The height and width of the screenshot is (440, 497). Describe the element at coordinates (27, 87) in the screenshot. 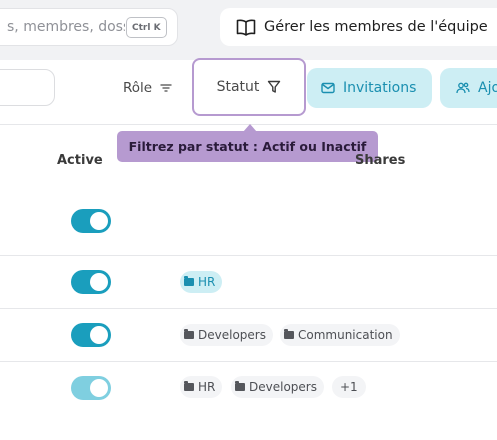

I see `toolbar-input` at that location.